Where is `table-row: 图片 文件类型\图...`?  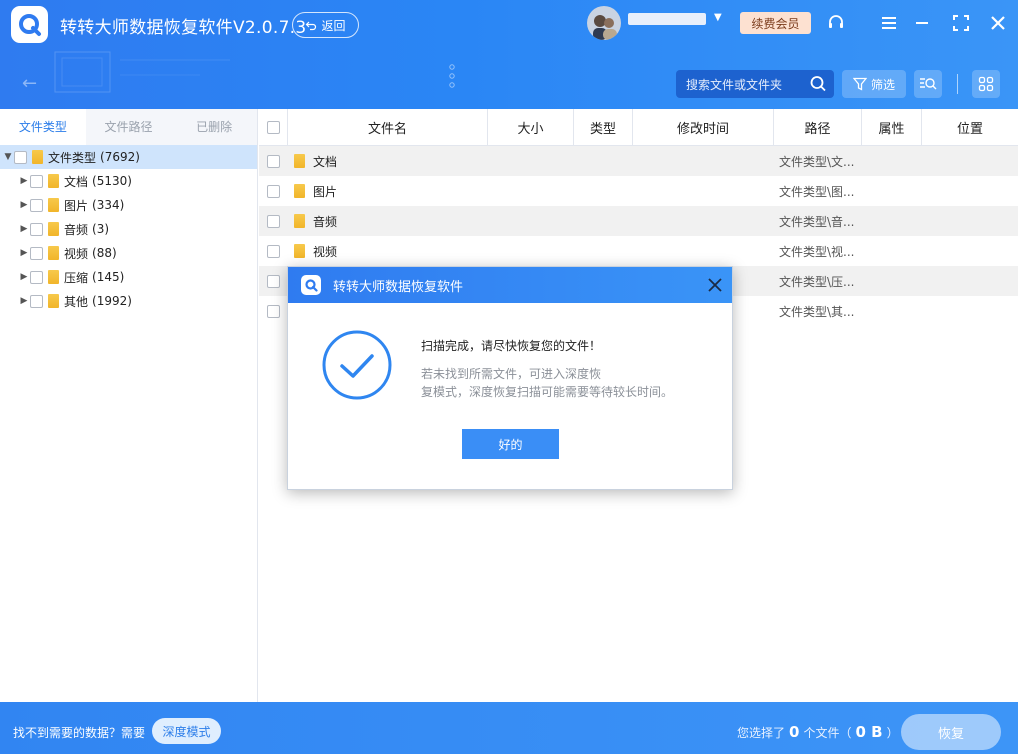
table-row: 图片 文件类型\图... is located at coordinates (638, 191).